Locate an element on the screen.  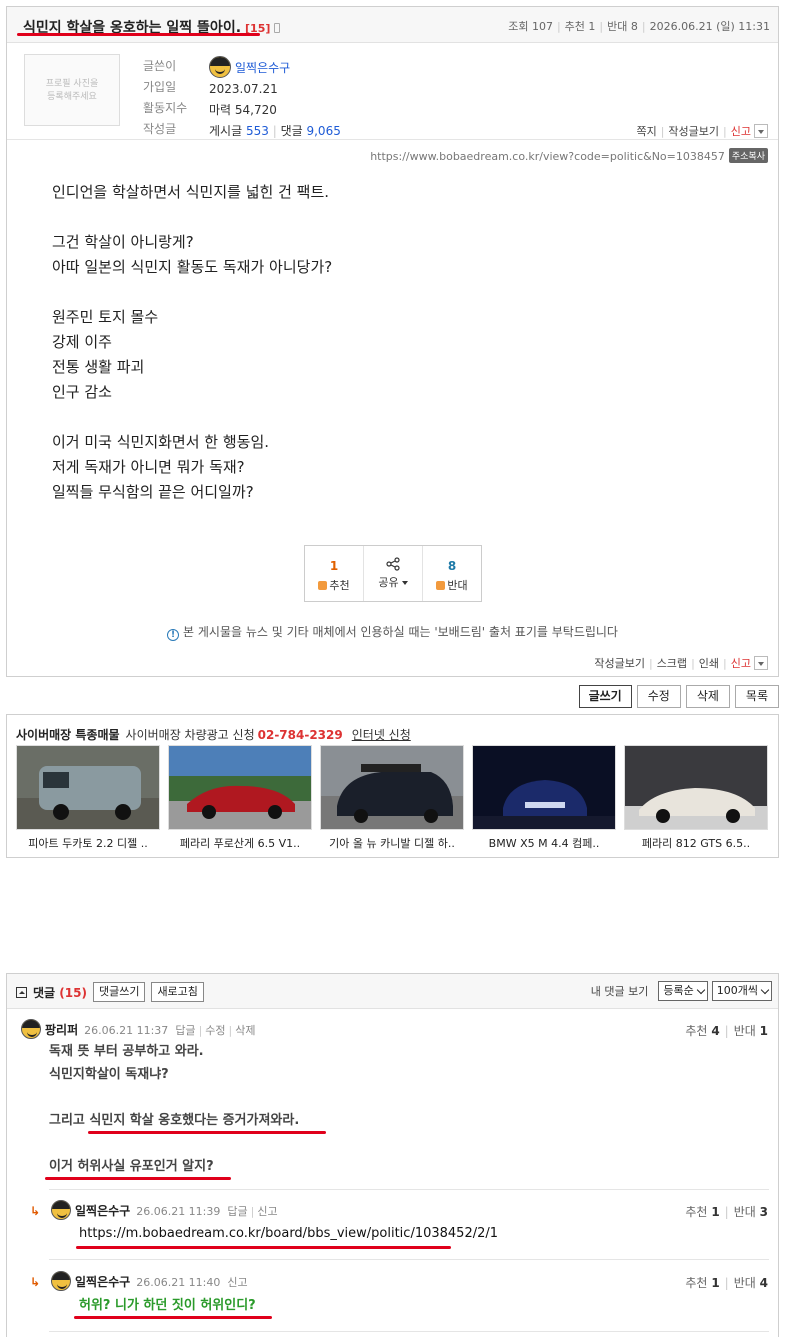
comment-line: 허위? 니가 하던 짓이 허위인디? is located at coordinates (167, 1305).